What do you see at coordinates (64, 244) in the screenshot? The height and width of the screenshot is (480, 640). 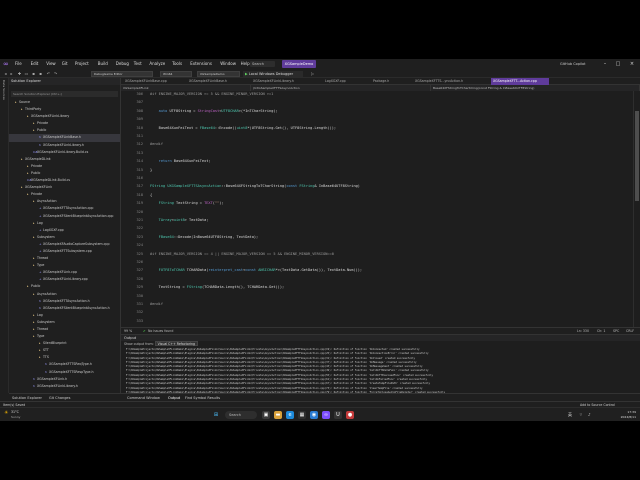 I see `tree-item: +XGSampleXFAudioCaptureSubsystem.cpp` at bounding box center [64, 244].